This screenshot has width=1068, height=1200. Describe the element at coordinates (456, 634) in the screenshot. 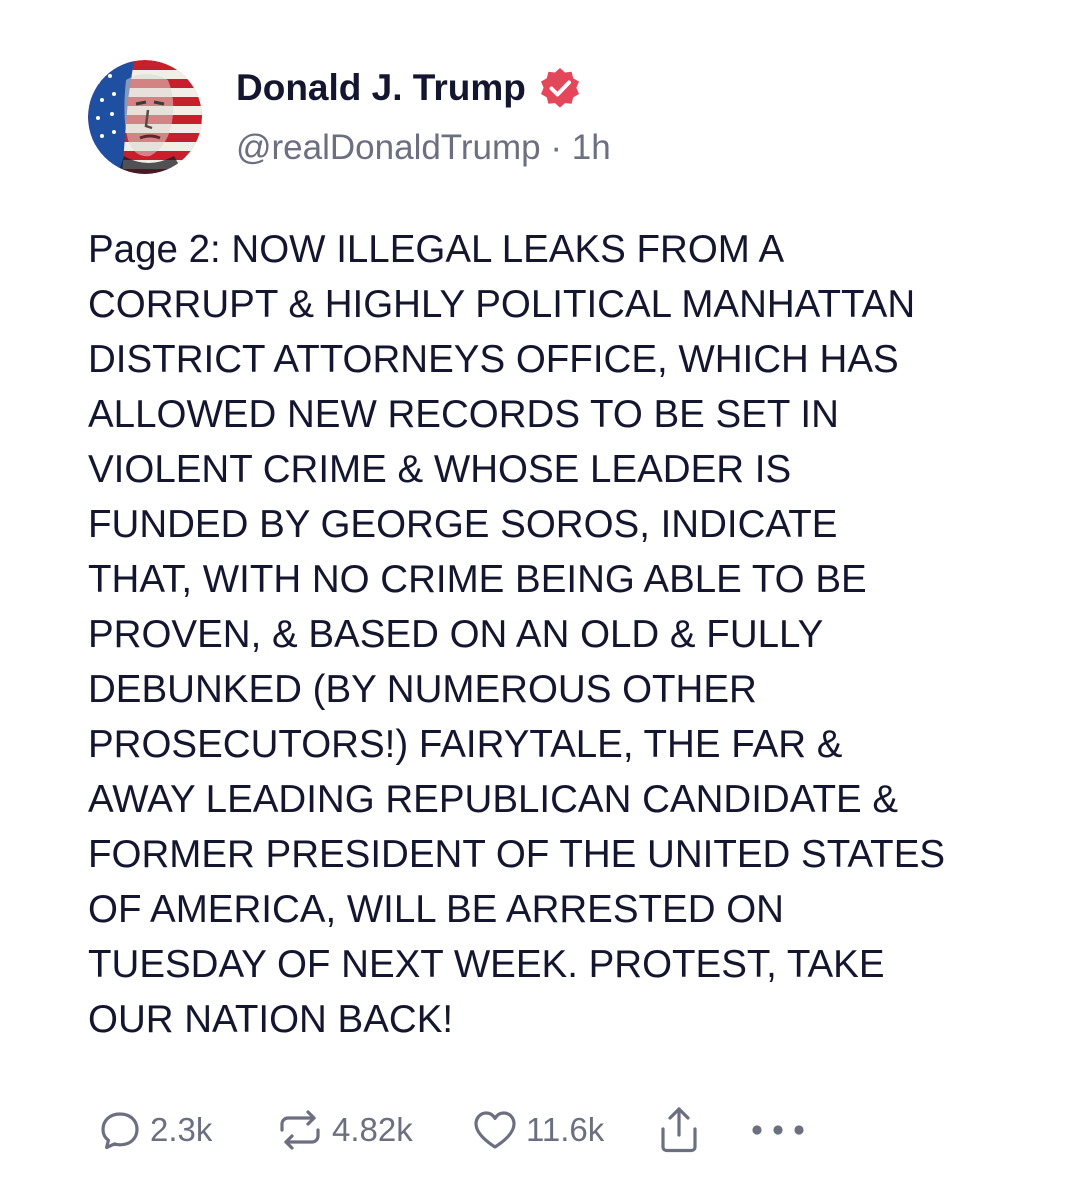

I see `post-line: PROVEN, & BASED ON AN OLD & FULLY` at that location.